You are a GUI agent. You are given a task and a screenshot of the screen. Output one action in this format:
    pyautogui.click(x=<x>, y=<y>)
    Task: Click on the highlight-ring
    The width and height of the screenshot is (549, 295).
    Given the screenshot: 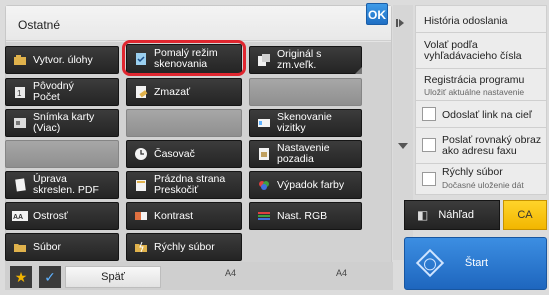 What is the action you would take?
    pyautogui.click(x=184, y=58)
    